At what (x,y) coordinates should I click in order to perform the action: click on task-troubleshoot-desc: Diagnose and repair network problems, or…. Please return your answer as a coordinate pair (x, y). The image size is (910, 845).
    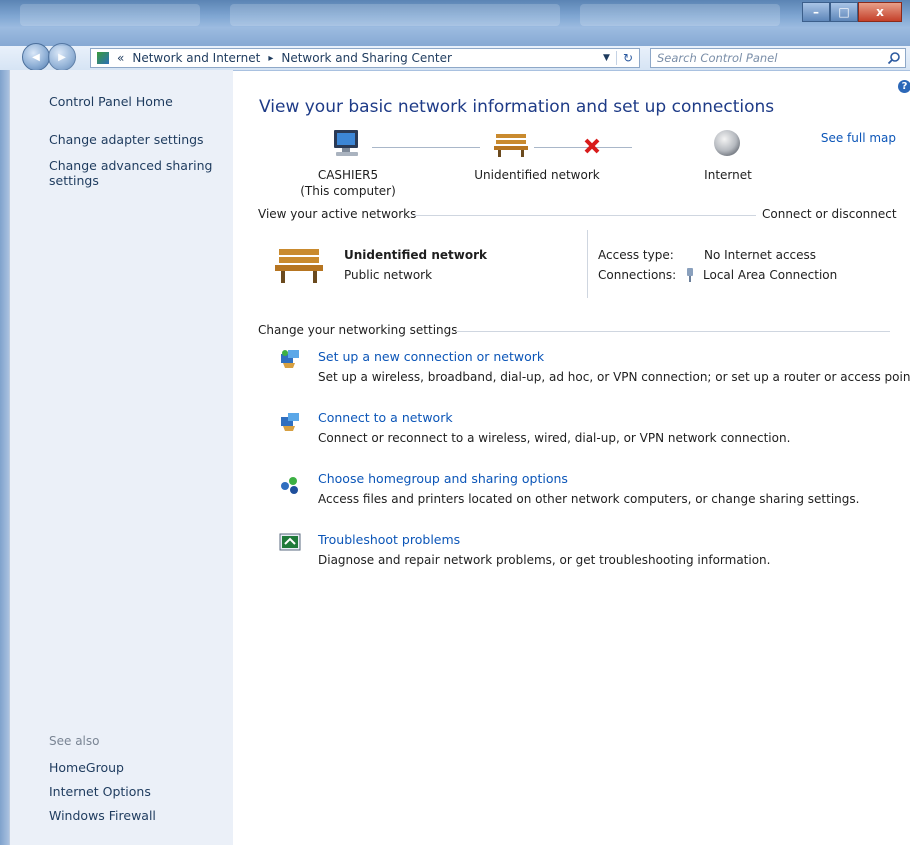
    Looking at the image, I should click on (544, 560).